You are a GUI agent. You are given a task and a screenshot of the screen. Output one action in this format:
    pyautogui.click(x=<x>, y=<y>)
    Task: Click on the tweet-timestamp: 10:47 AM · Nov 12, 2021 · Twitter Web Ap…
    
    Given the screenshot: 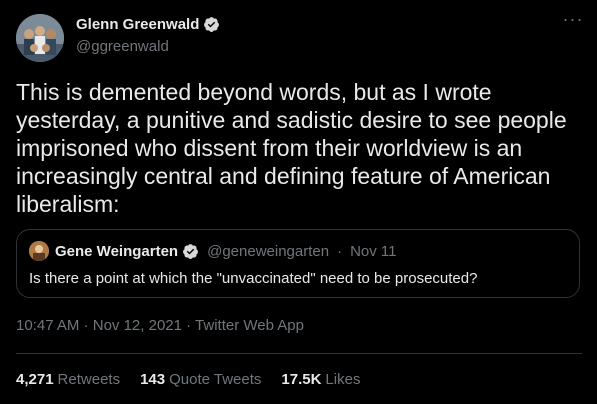 What is the action you would take?
    pyautogui.click(x=160, y=325)
    